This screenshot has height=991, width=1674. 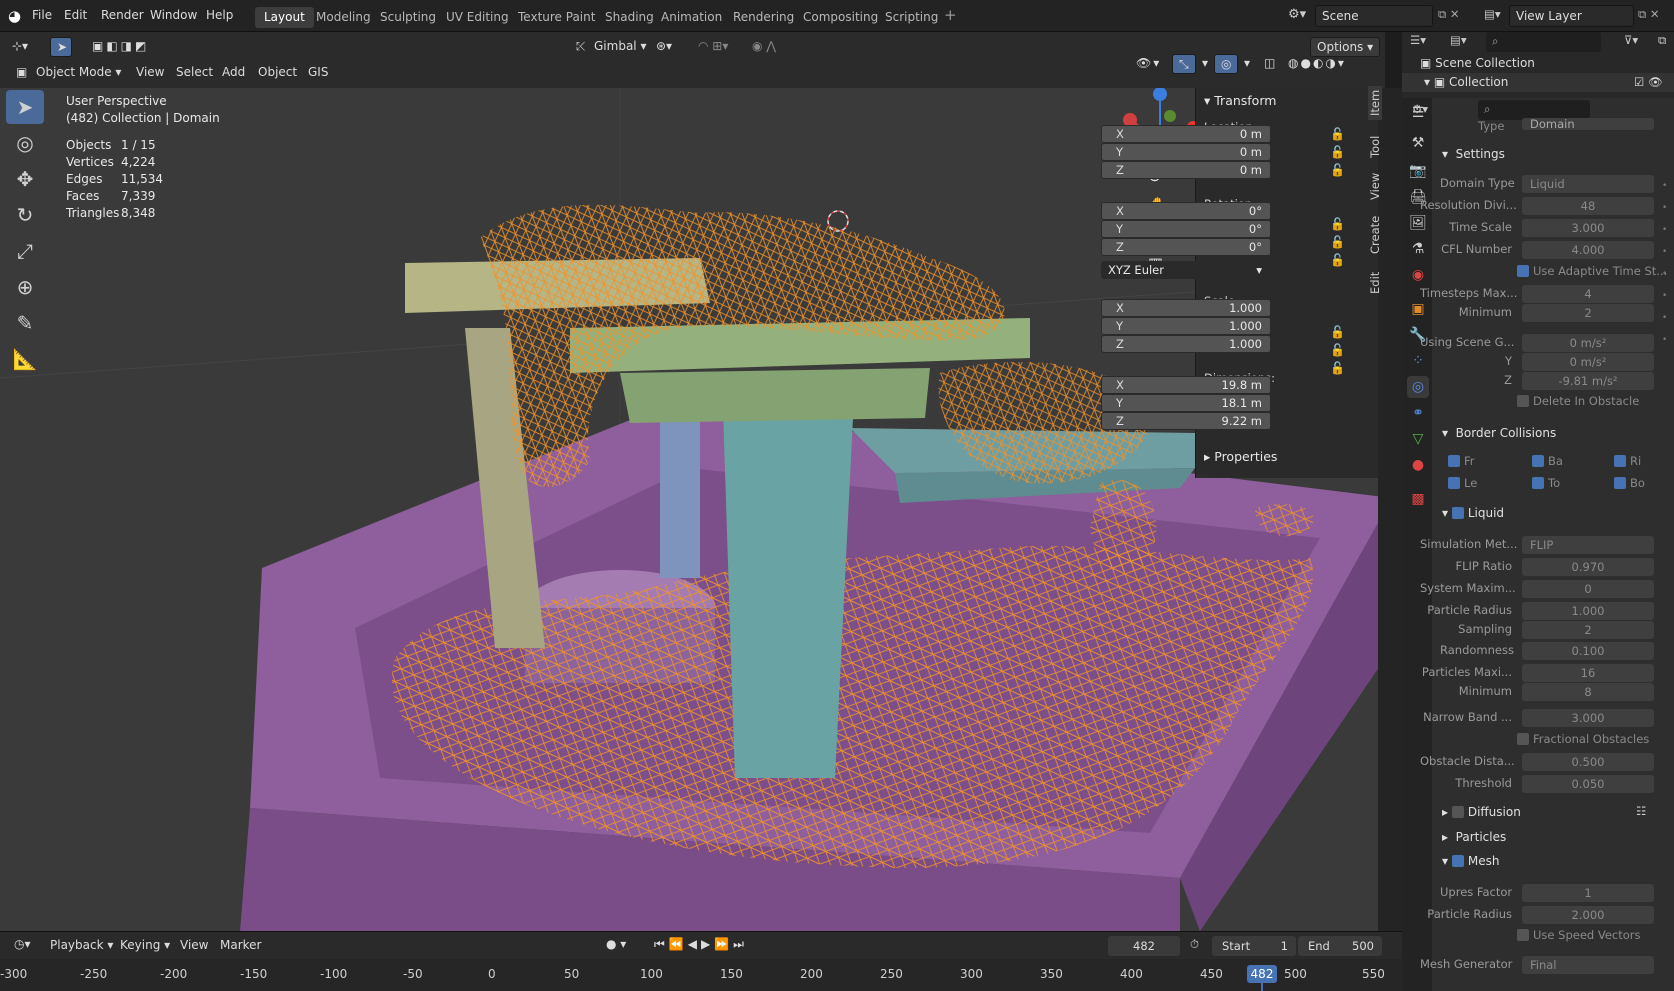 What do you see at coordinates (25, 179) in the screenshot?
I see `move-tool-icon: ✥` at bounding box center [25, 179].